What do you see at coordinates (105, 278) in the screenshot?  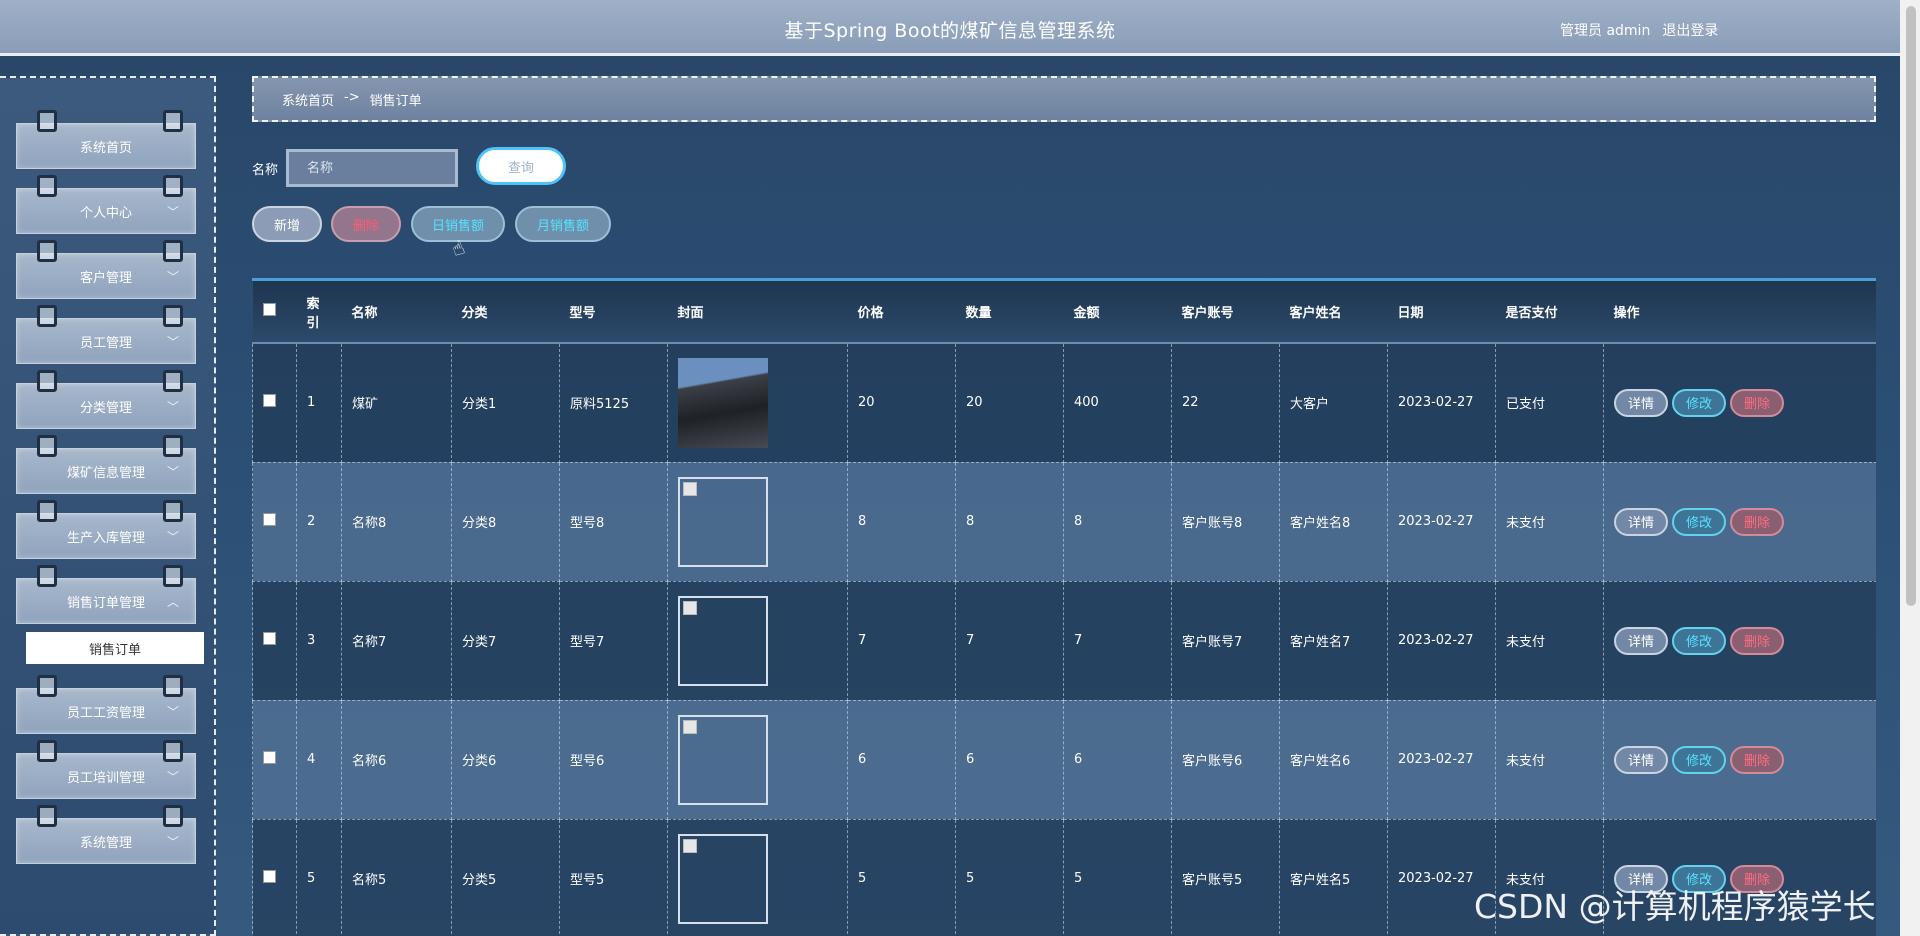 I see `sidebar-item-label: 客户管理` at bounding box center [105, 278].